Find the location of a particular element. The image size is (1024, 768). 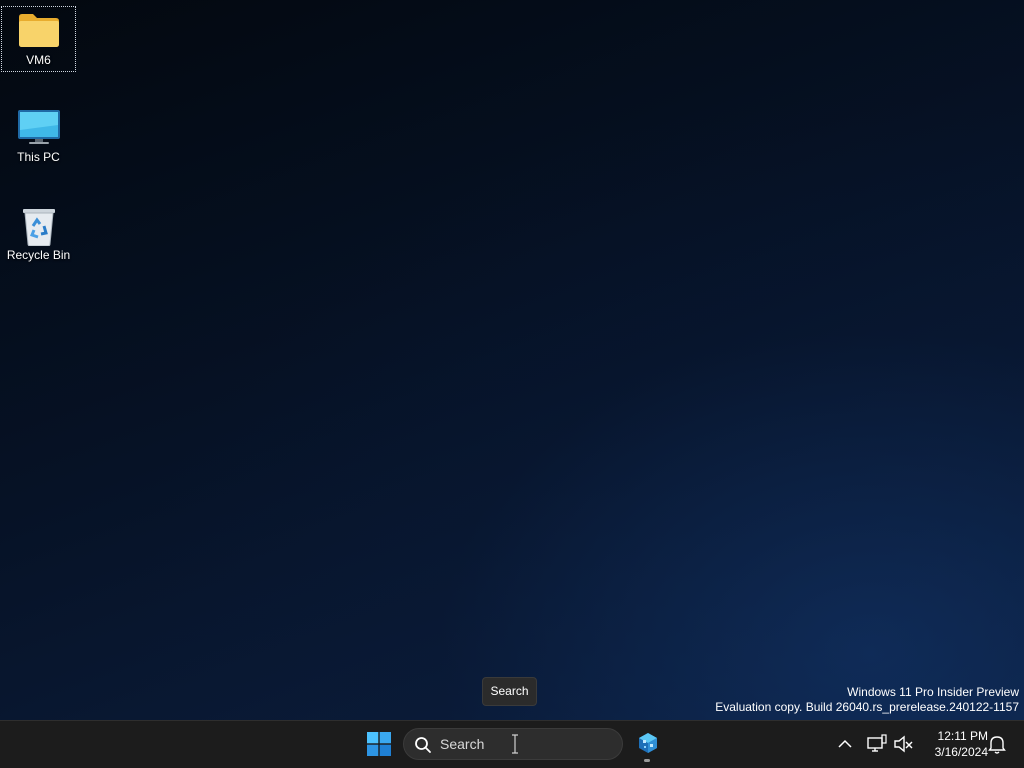

volume-muted-icon is located at coordinates (903, 747).